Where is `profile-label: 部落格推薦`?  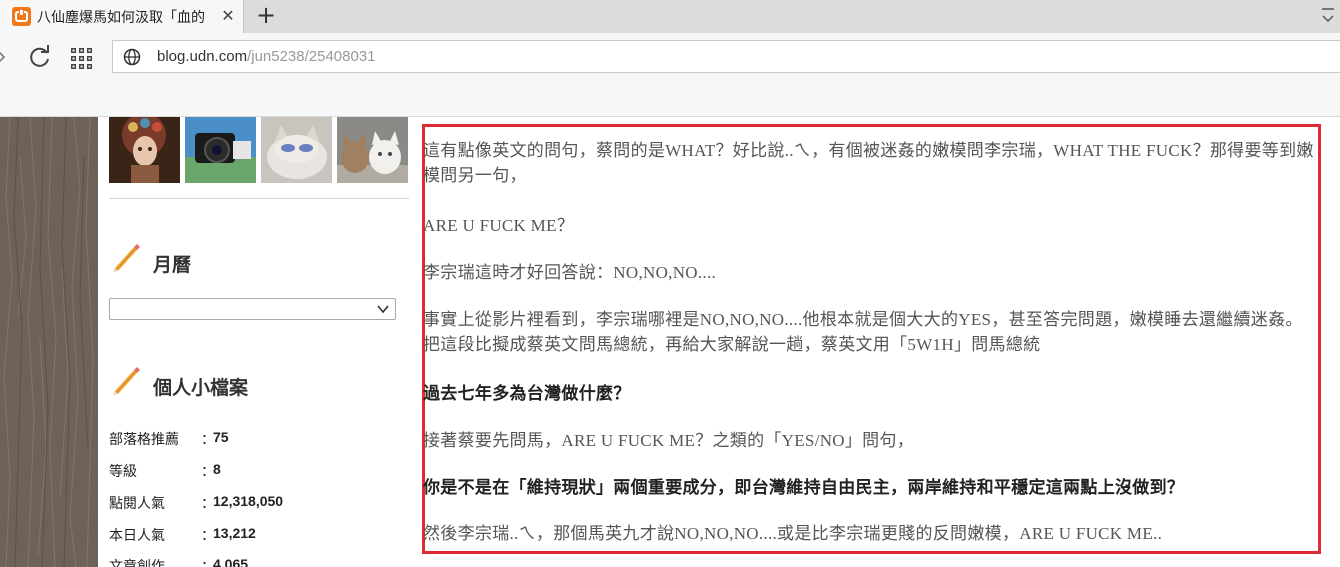
profile-label: 部落格推薦 is located at coordinates (144, 440).